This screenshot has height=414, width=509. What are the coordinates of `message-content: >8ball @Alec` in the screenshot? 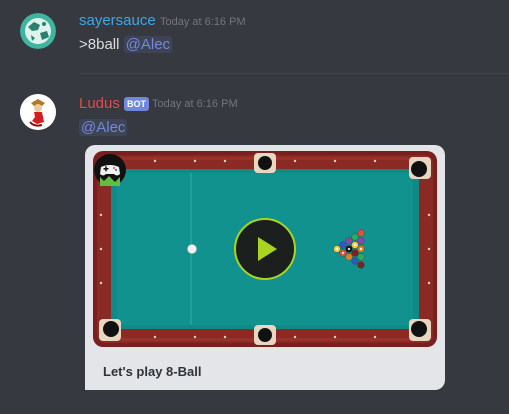 It's located at (126, 44).